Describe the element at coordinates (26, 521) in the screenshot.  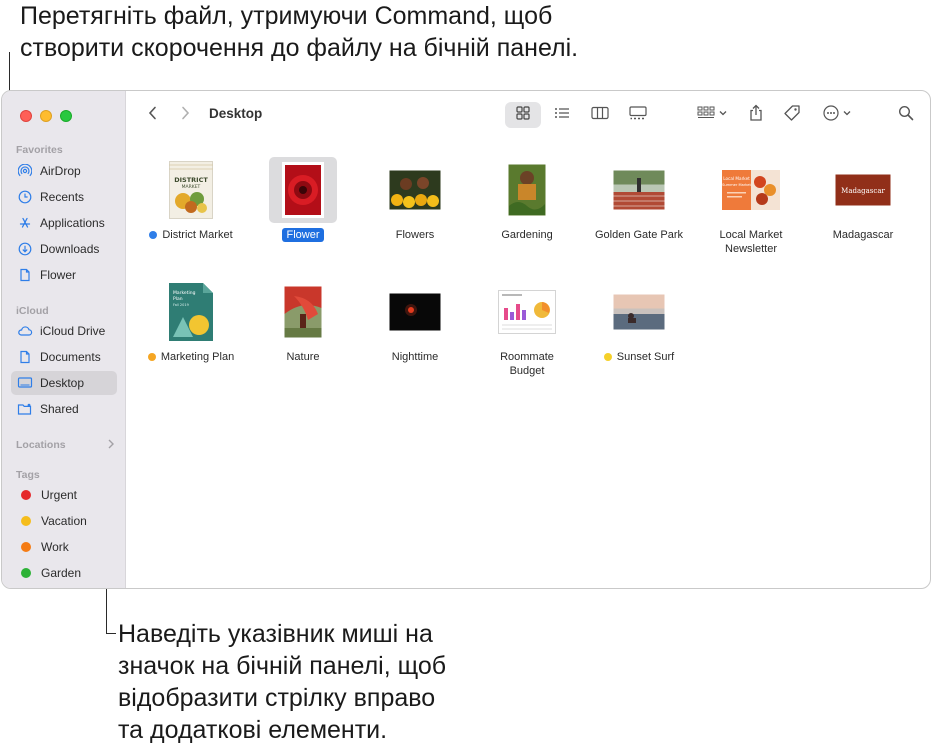
I see `tag-dot-yellow` at that location.